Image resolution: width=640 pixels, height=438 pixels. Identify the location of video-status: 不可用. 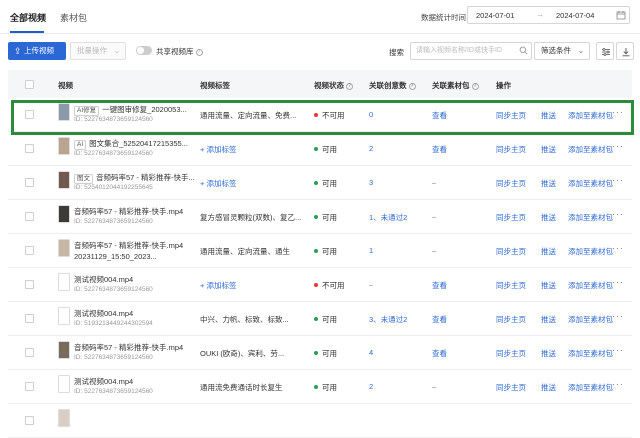
(329, 115).